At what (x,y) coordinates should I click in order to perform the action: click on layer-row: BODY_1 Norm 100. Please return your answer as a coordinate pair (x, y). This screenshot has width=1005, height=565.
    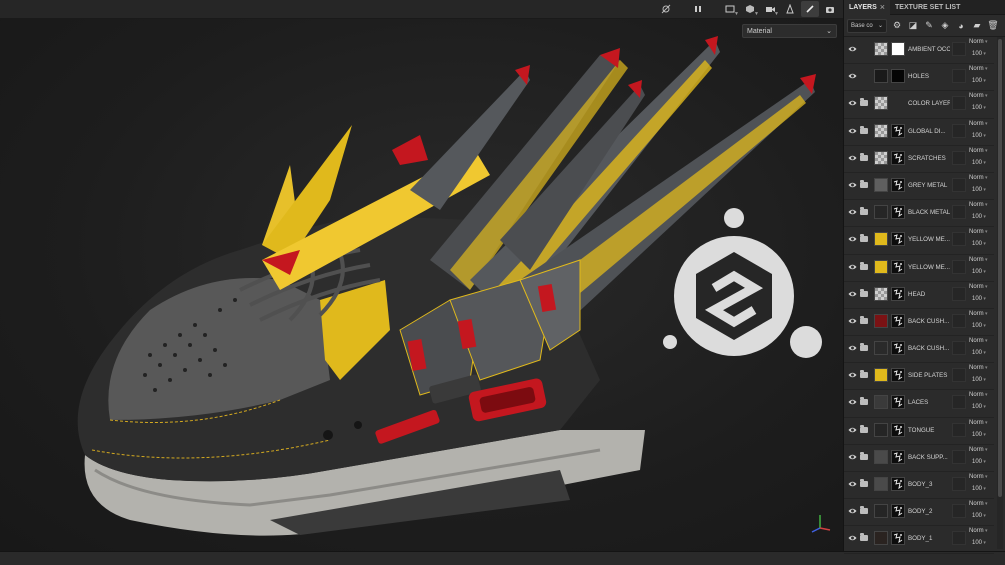
    Looking at the image, I should click on (919, 540).